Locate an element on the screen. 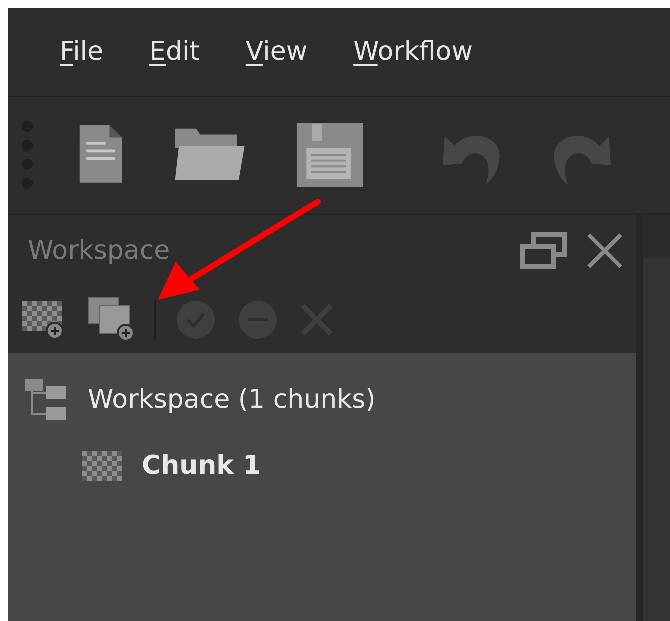  menu-item: Edit is located at coordinates (175, 52).